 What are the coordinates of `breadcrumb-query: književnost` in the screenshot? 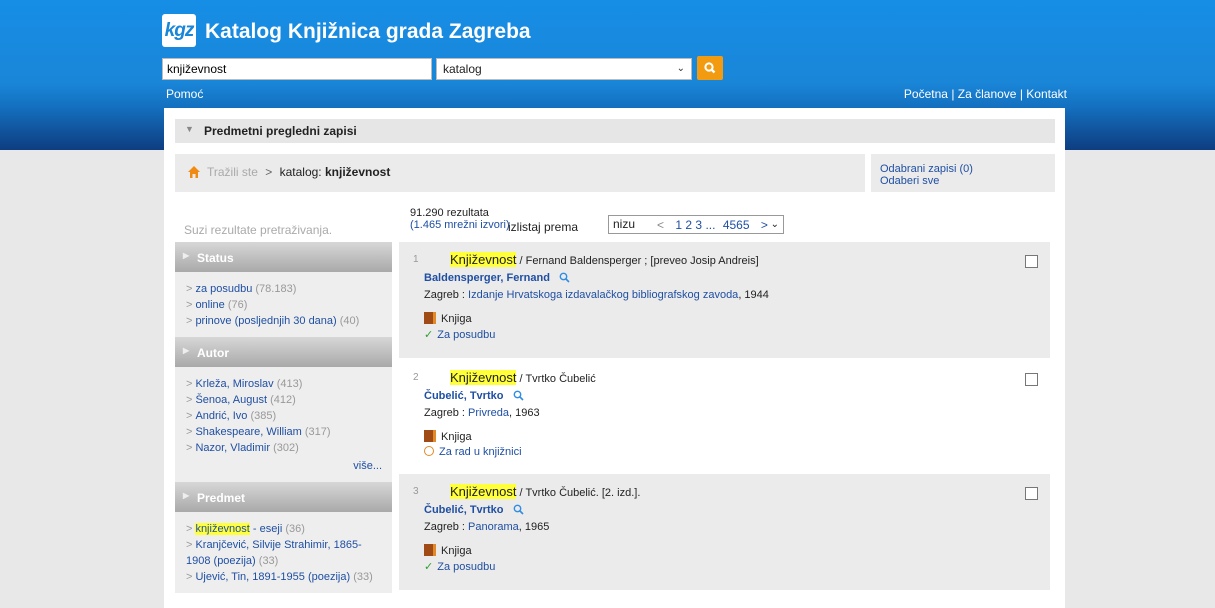 It's located at (357, 172).